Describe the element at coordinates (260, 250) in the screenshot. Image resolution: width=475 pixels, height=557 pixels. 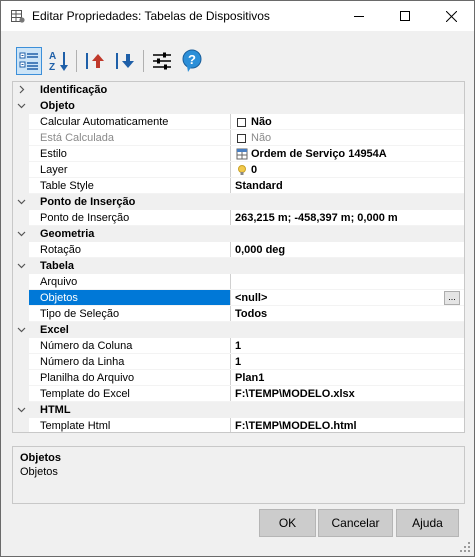
I see `property-value: 0,000 deg` at that location.